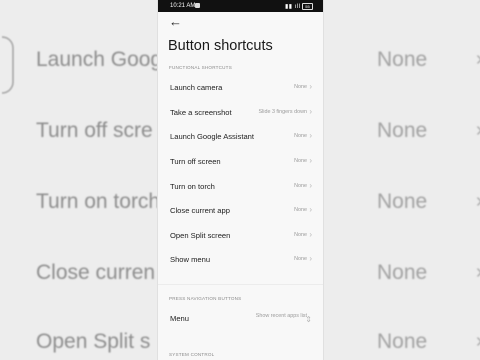  Describe the element at coordinates (192, 354) in the screenshot. I see `section-header: SYSTEM CONTROL` at that location.